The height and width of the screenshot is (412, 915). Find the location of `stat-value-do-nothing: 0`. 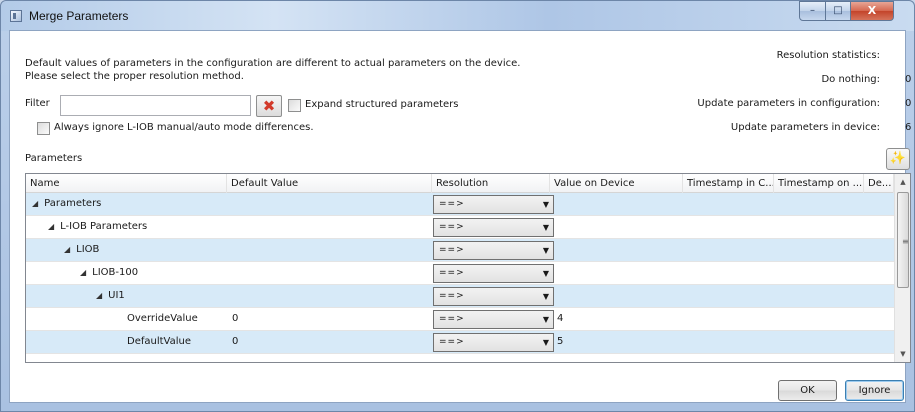

stat-value-do-nothing: 0 is located at coordinates (908, 79).